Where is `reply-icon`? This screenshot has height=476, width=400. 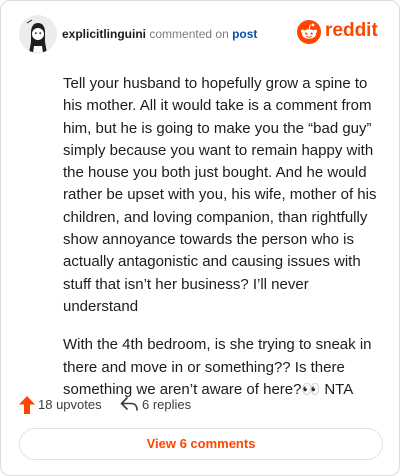 reply-icon is located at coordinates (129, 404).